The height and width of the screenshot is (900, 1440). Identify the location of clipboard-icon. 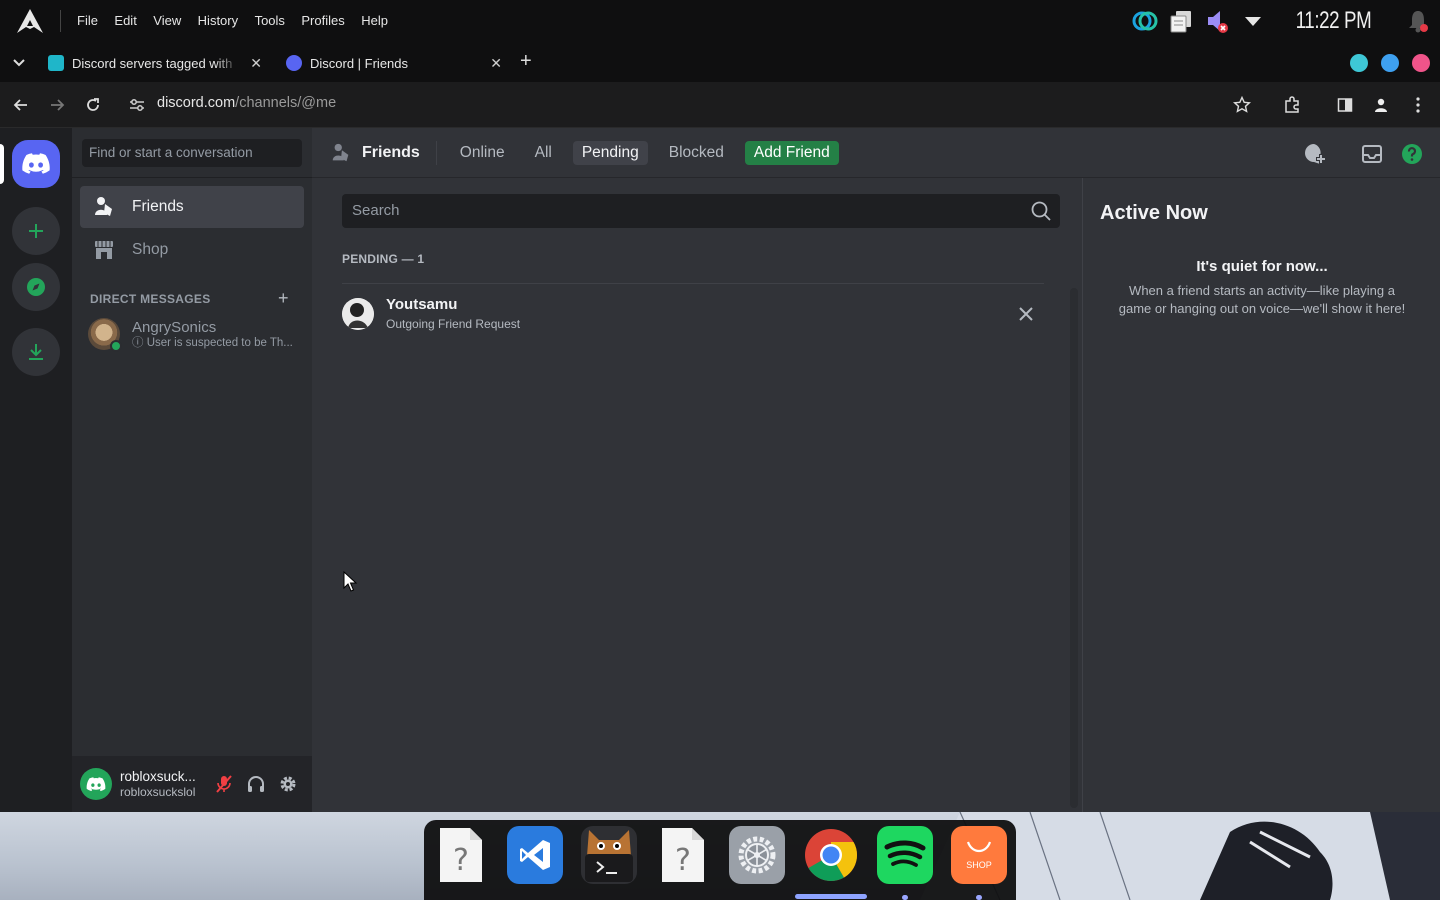
(1181, 21).